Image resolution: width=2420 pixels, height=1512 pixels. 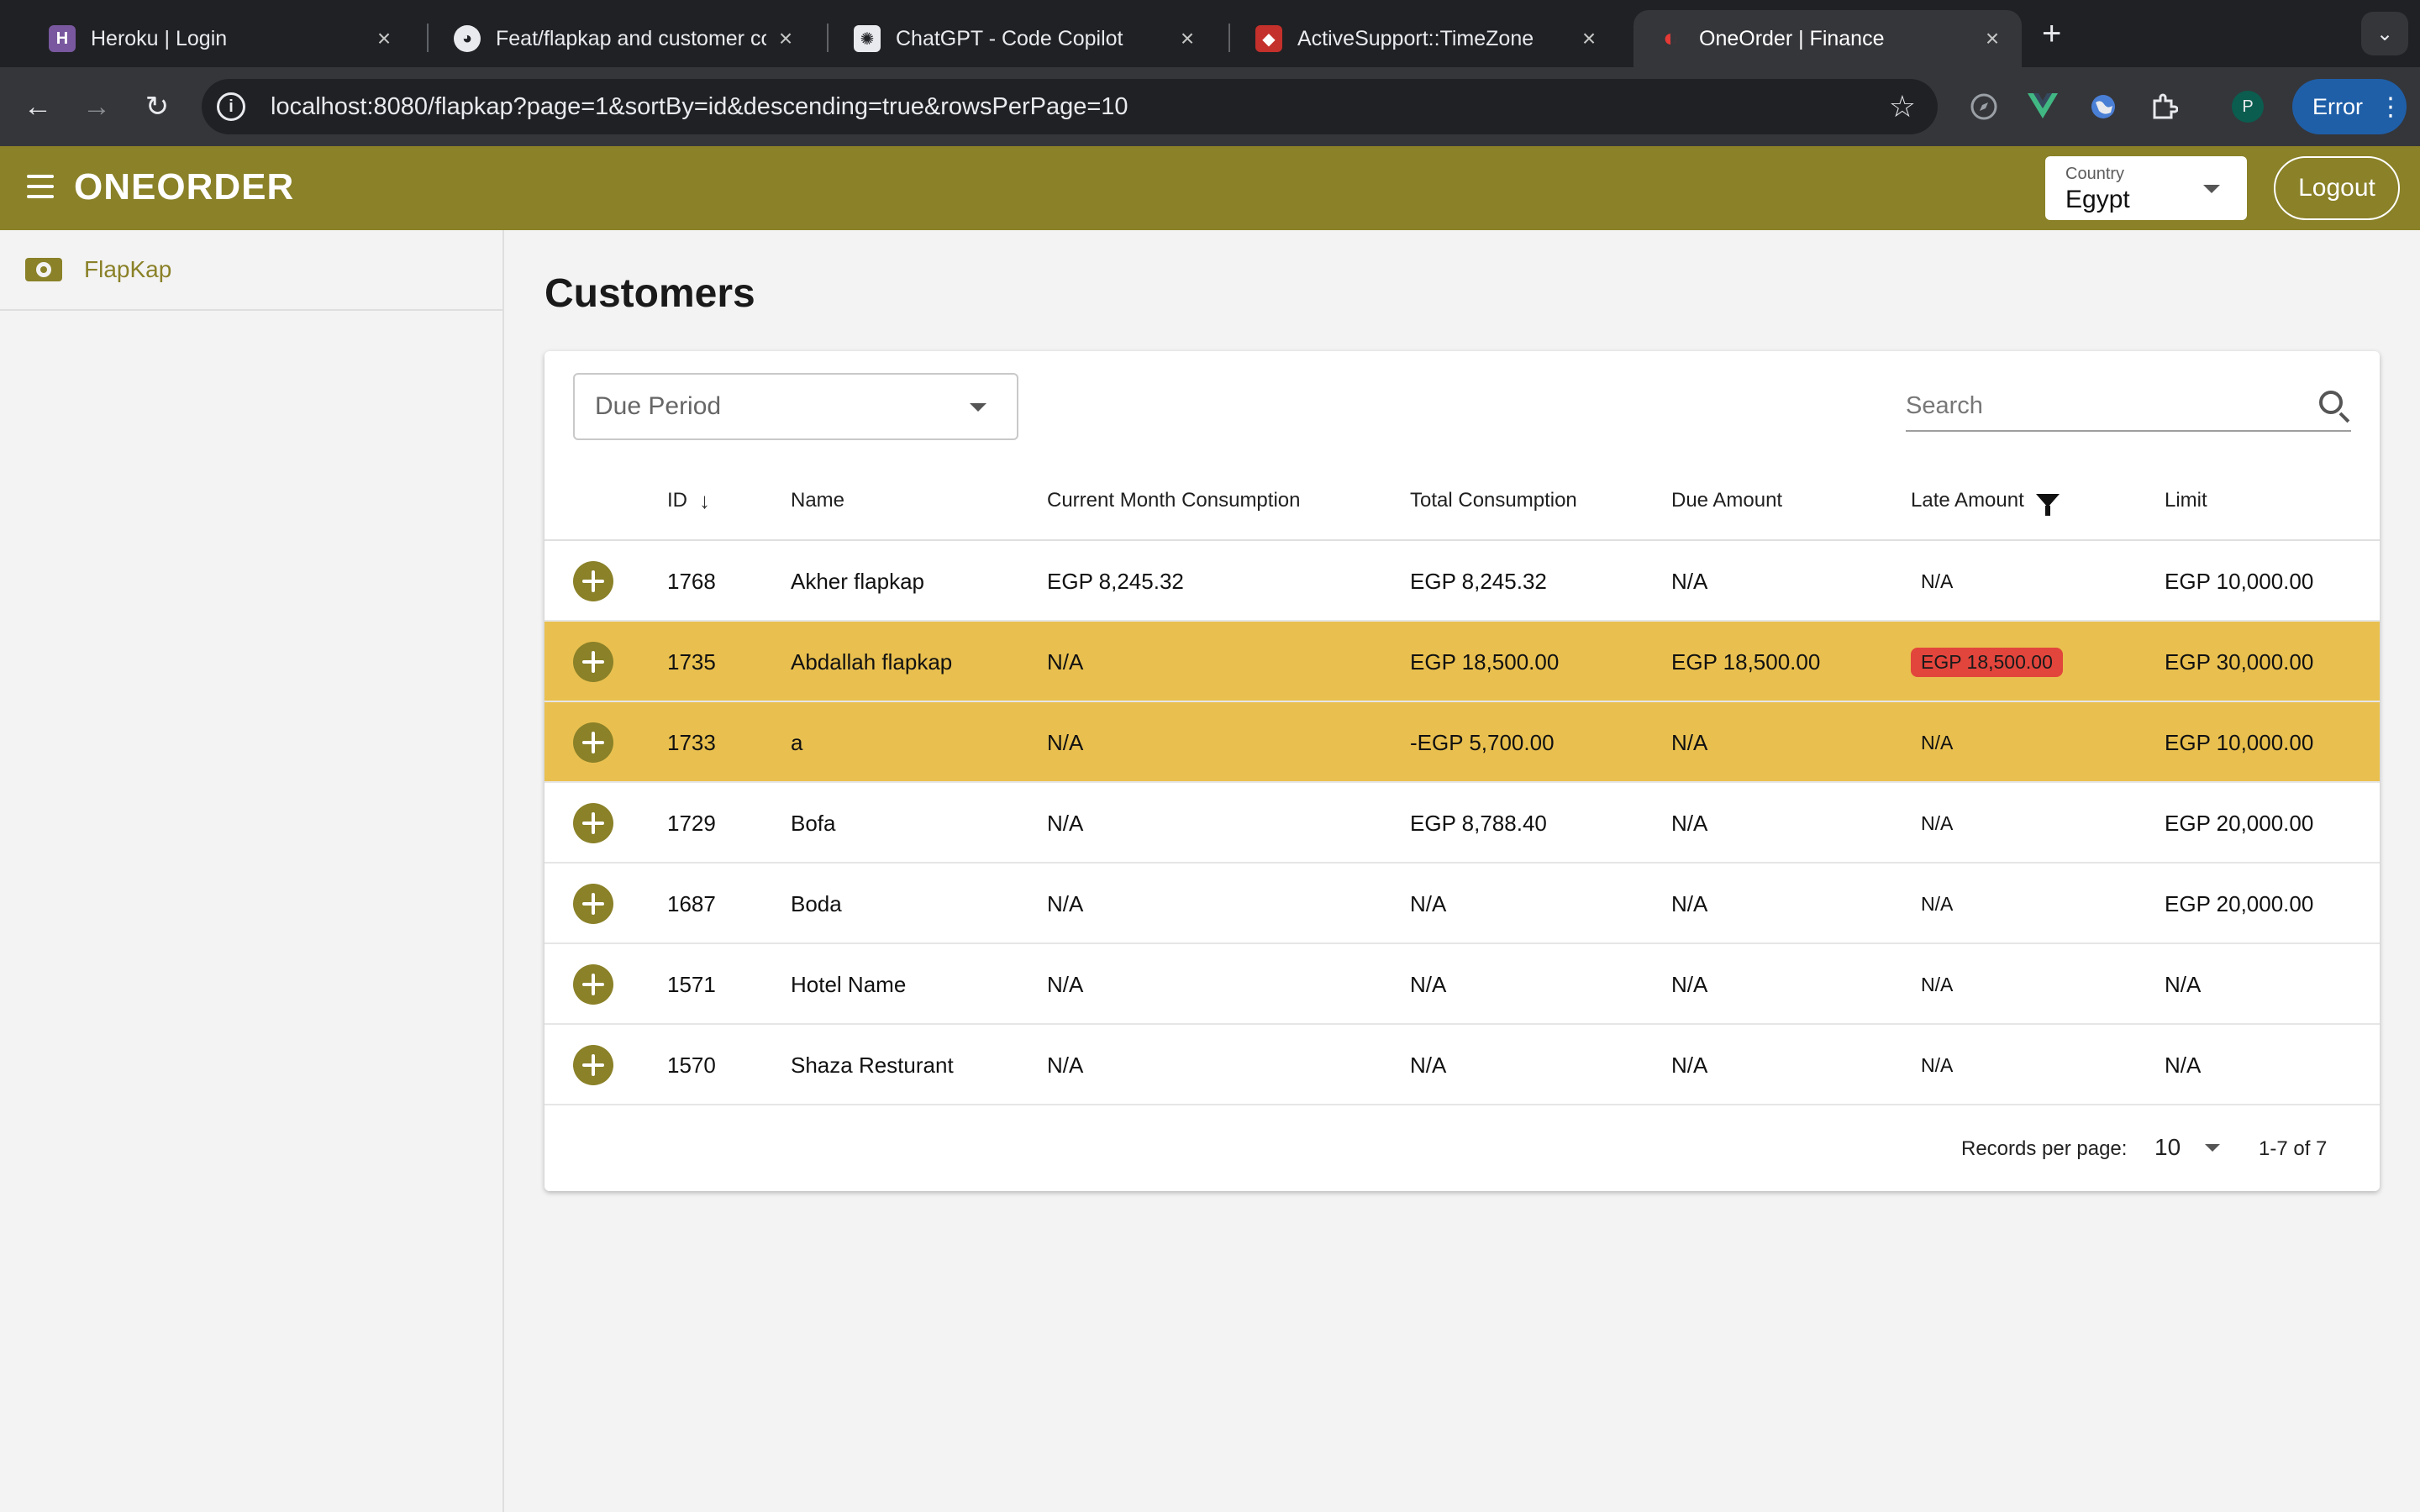 I want to click on site-info-icon: i, so click(x=231, y=106).